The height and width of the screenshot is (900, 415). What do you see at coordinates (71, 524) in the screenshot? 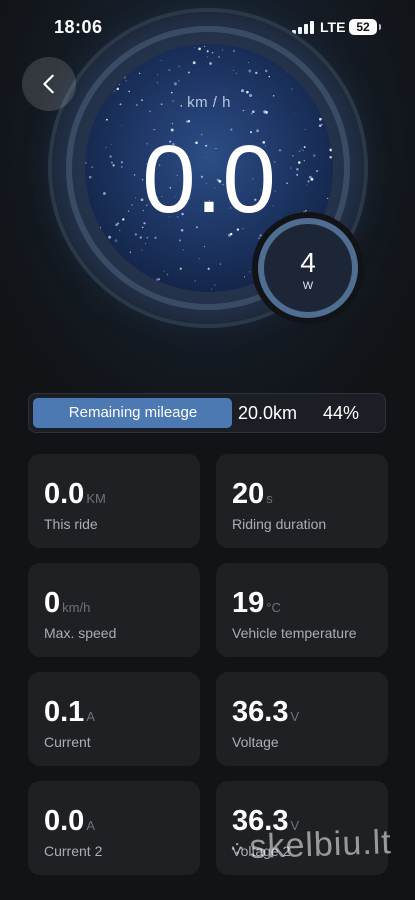
I see `stat-label: This ride` at bounding box center [71, 524].